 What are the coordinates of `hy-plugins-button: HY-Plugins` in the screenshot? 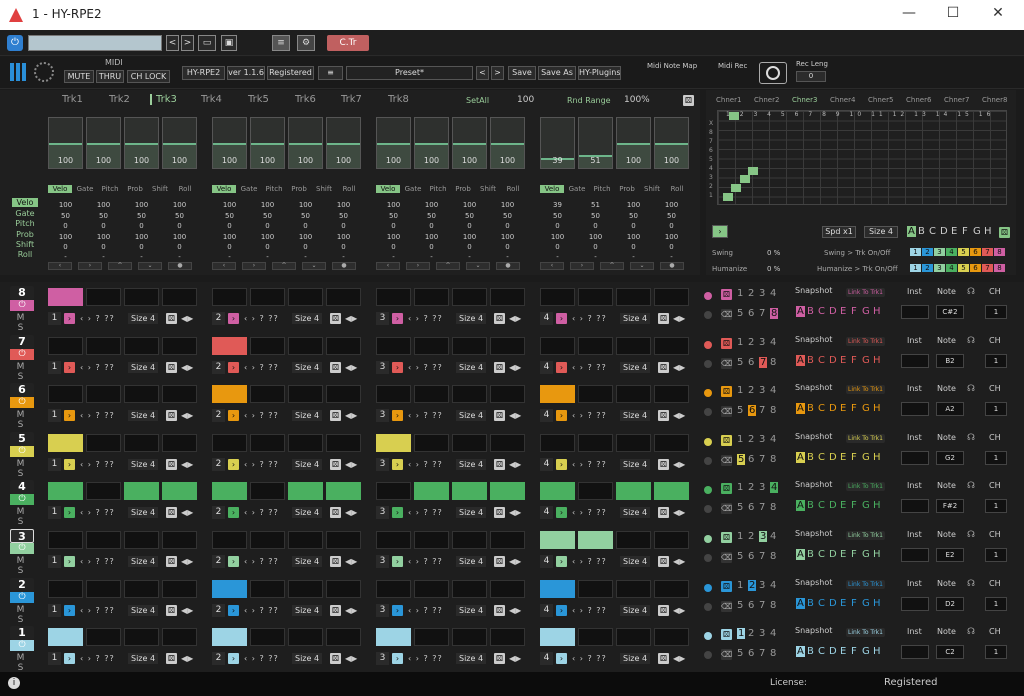 It's located at (599, 73).